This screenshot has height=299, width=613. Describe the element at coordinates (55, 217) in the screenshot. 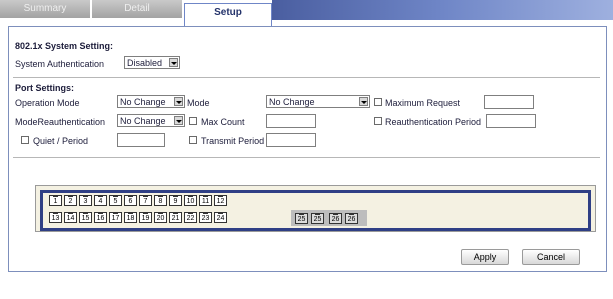

I see `port-13: 13` at that location.